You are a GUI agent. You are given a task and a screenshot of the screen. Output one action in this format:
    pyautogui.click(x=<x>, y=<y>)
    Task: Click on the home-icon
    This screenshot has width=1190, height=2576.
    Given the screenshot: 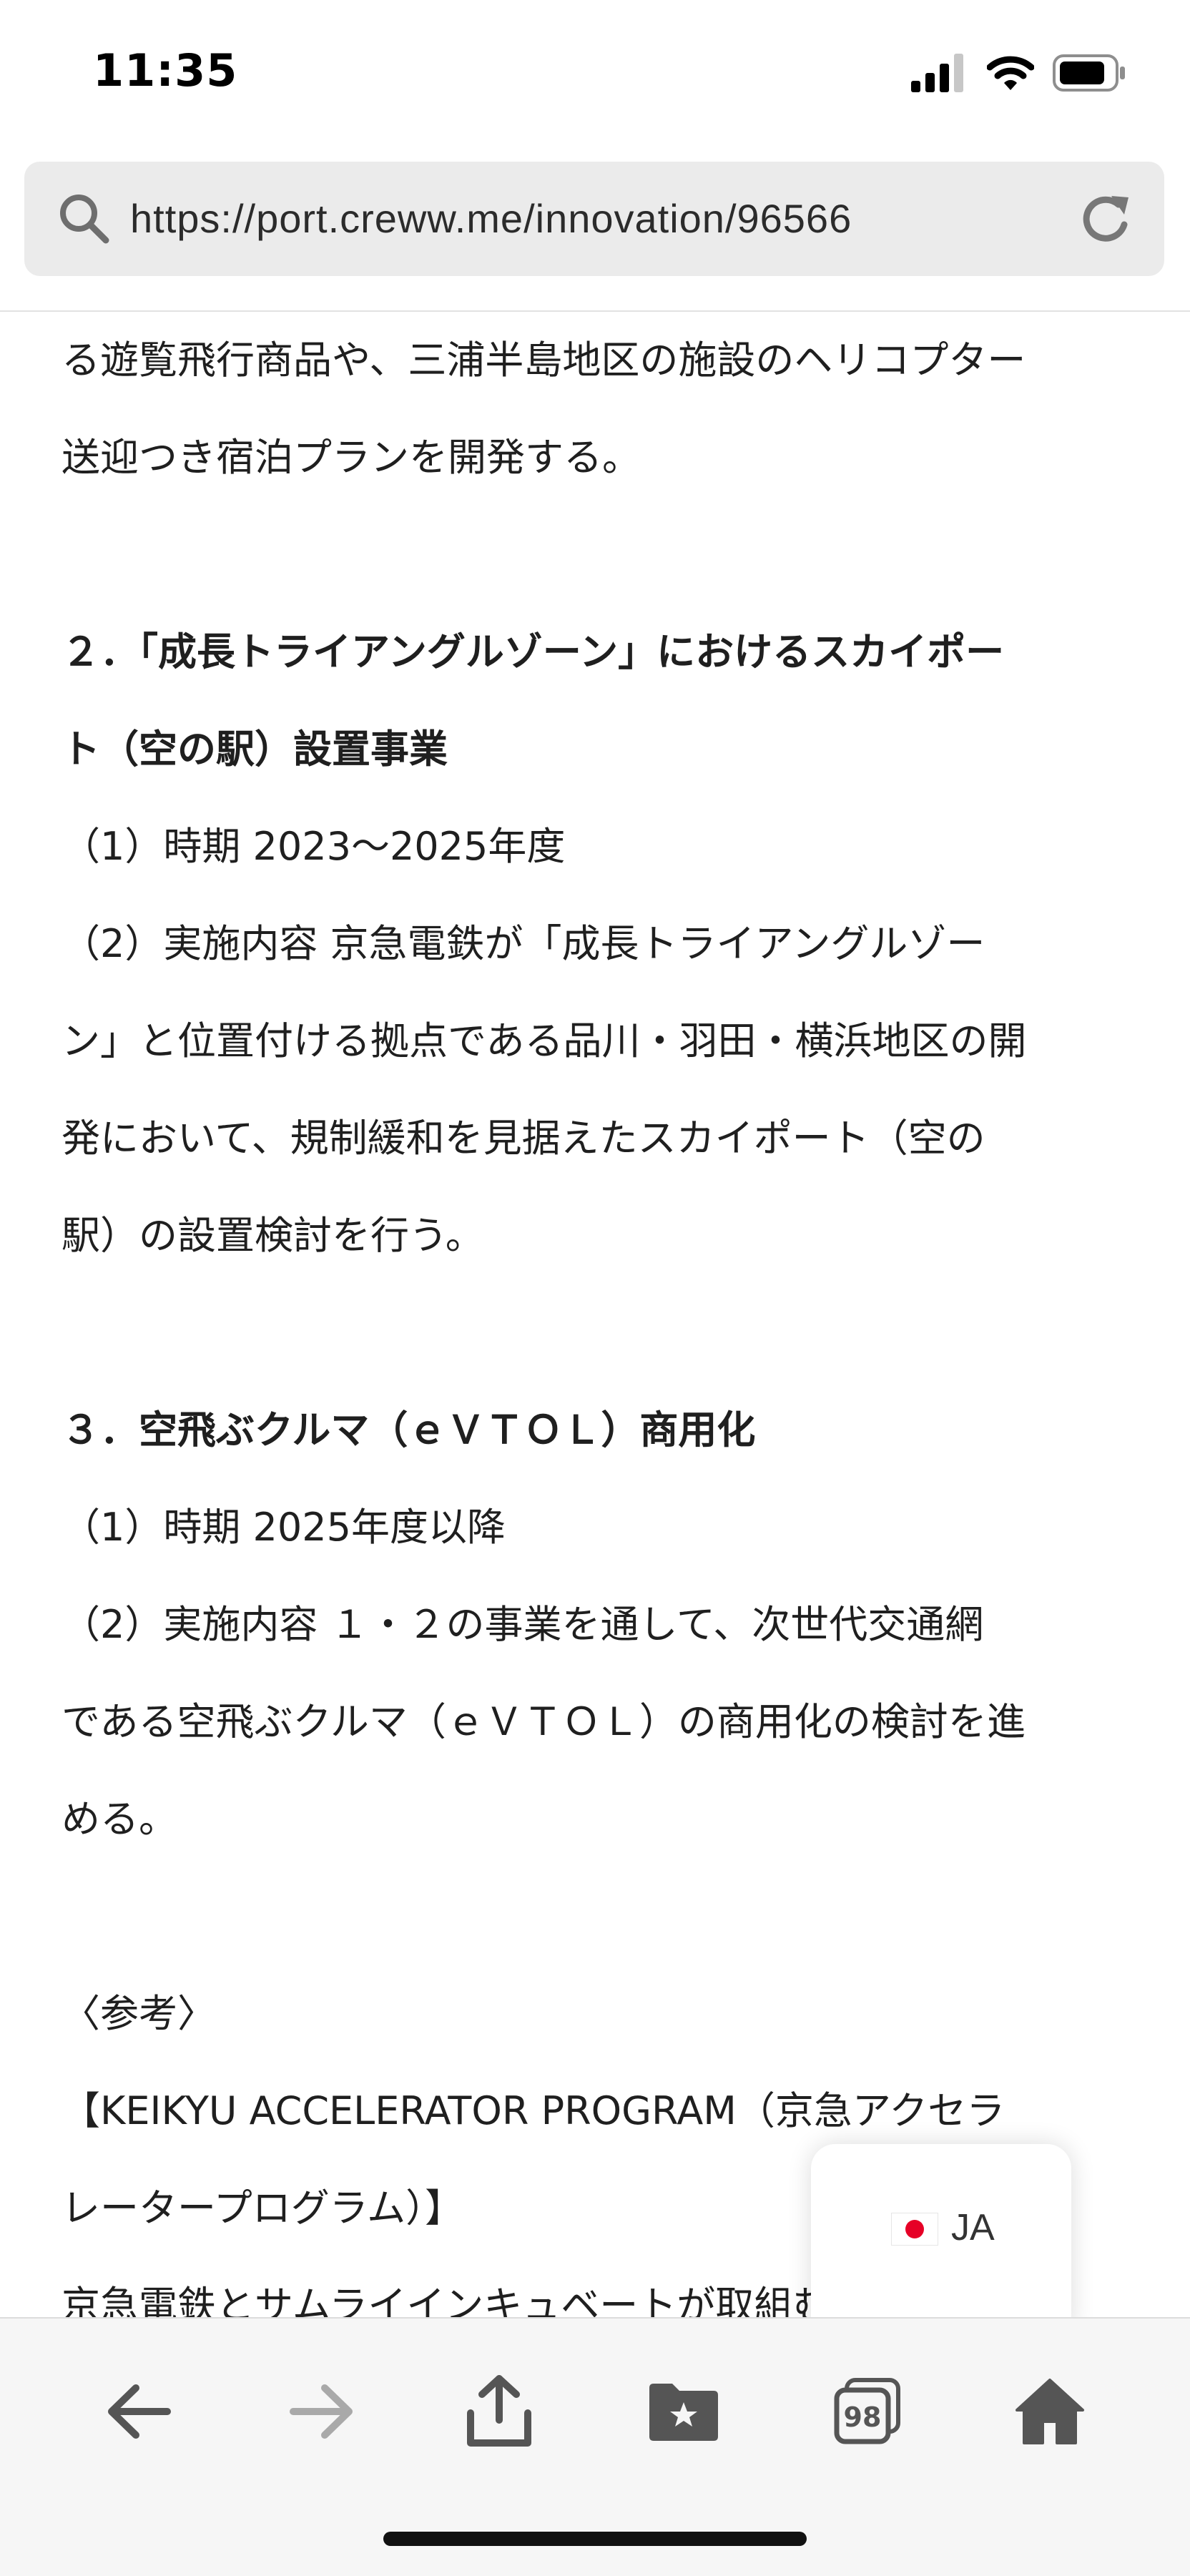 What is the action you would take?
    pyautogui.click(x=1050, y=2412)
    